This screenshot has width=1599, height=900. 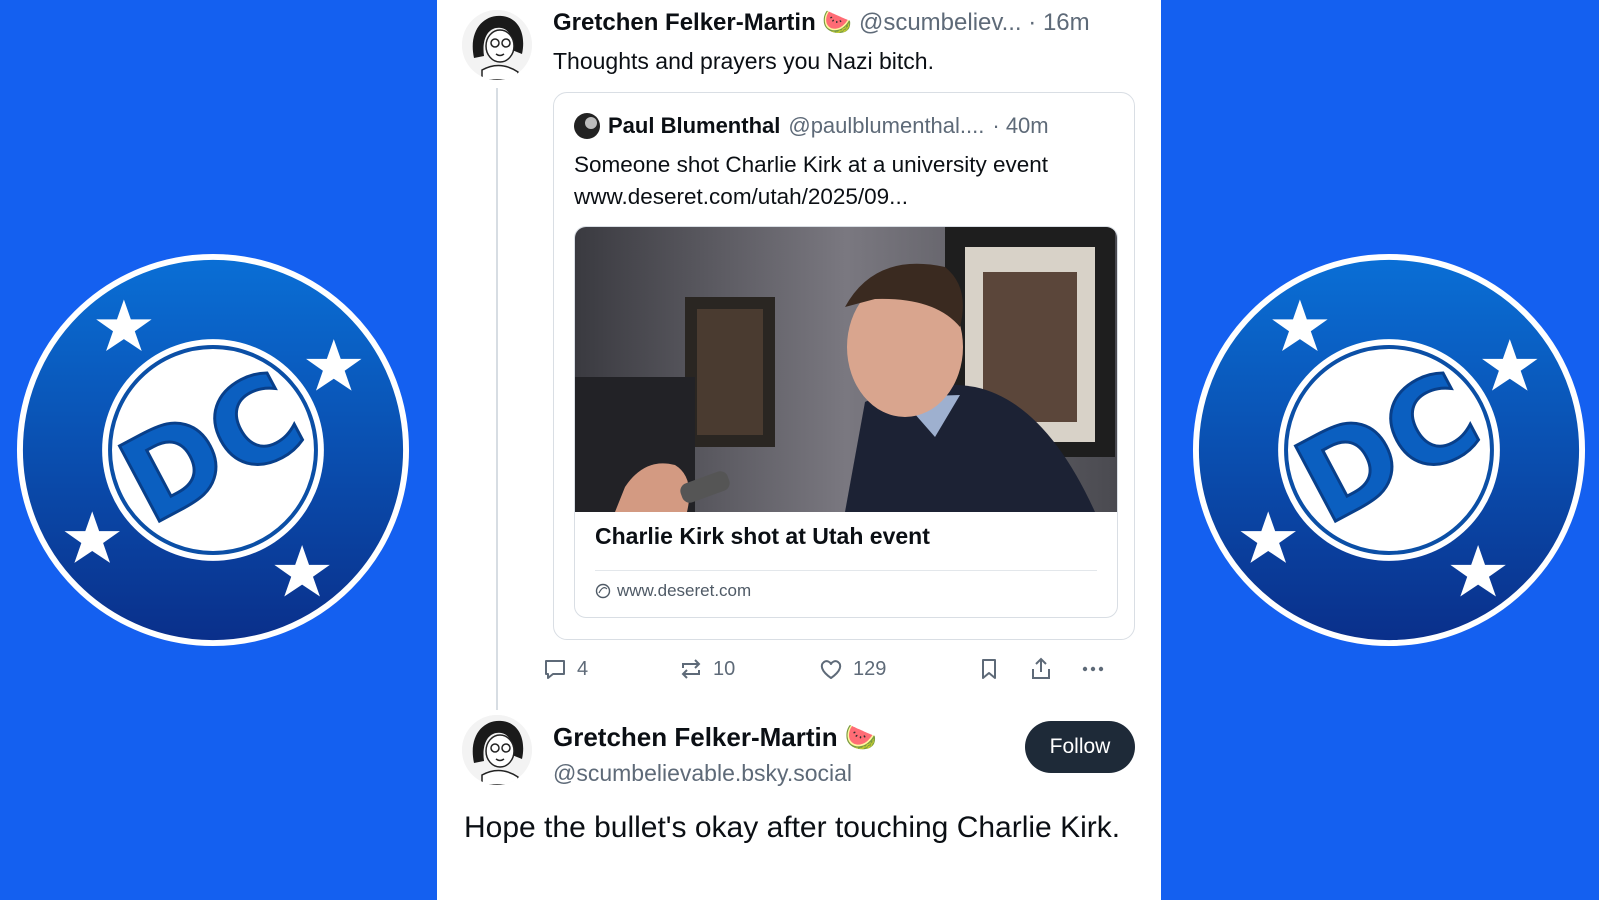 What do you see at coordinates (851, 669) in the screenshot?
I see `like-button: 129` at bounding box center [851, 669].